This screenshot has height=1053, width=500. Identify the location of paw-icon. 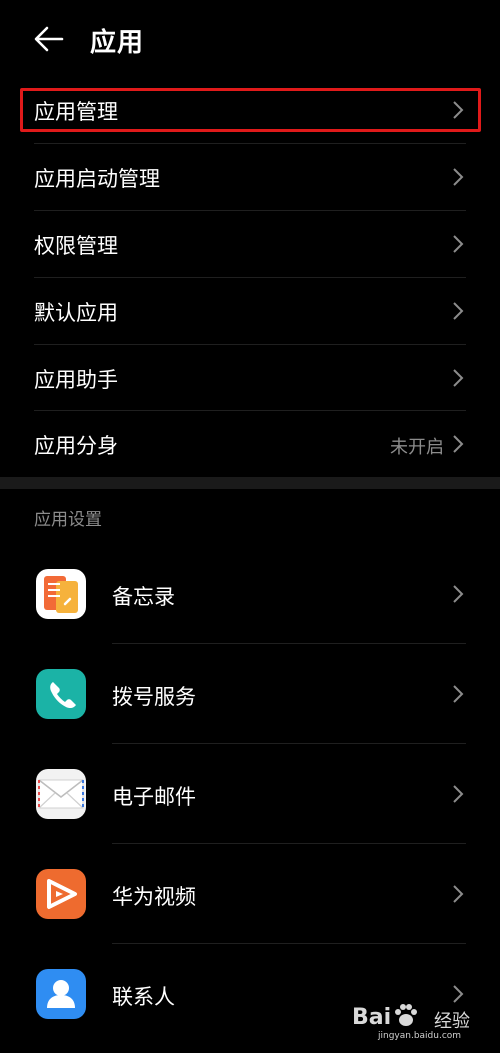
(406, 1015).